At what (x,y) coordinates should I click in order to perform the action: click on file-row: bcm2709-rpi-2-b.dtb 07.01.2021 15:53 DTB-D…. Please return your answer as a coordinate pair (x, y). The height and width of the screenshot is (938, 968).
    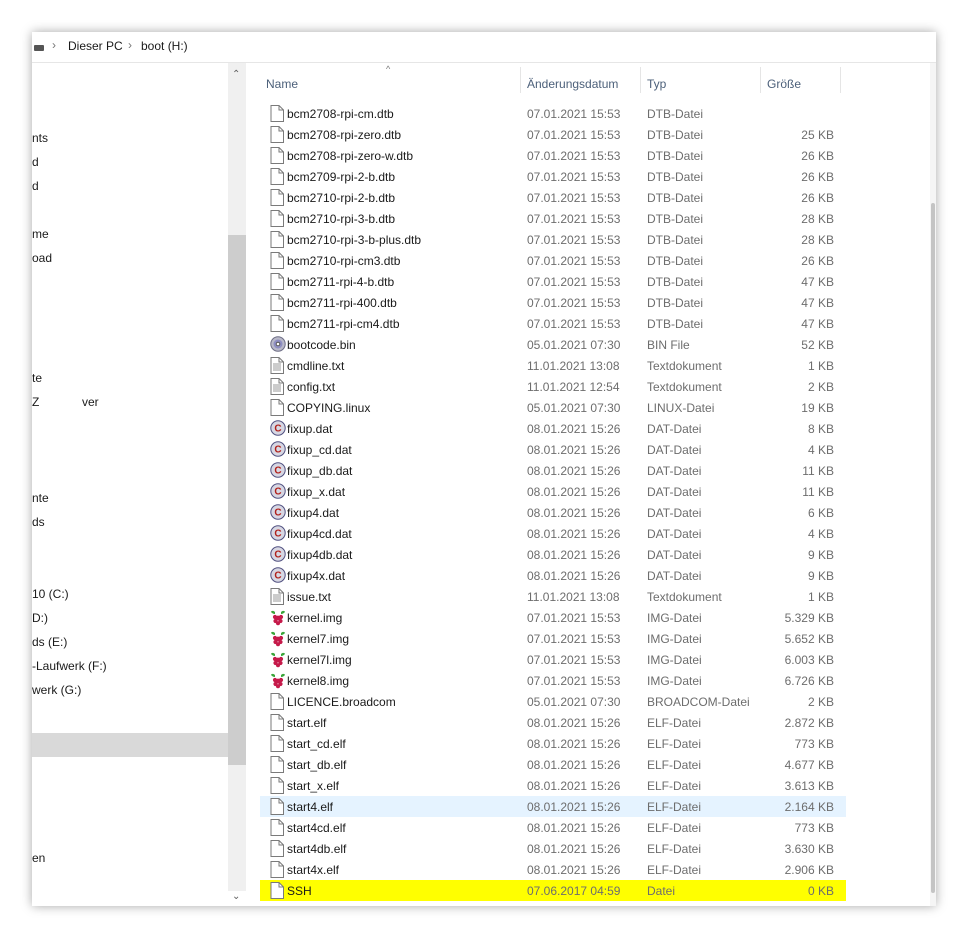
    Looking at the image, I should click on (553, 176).